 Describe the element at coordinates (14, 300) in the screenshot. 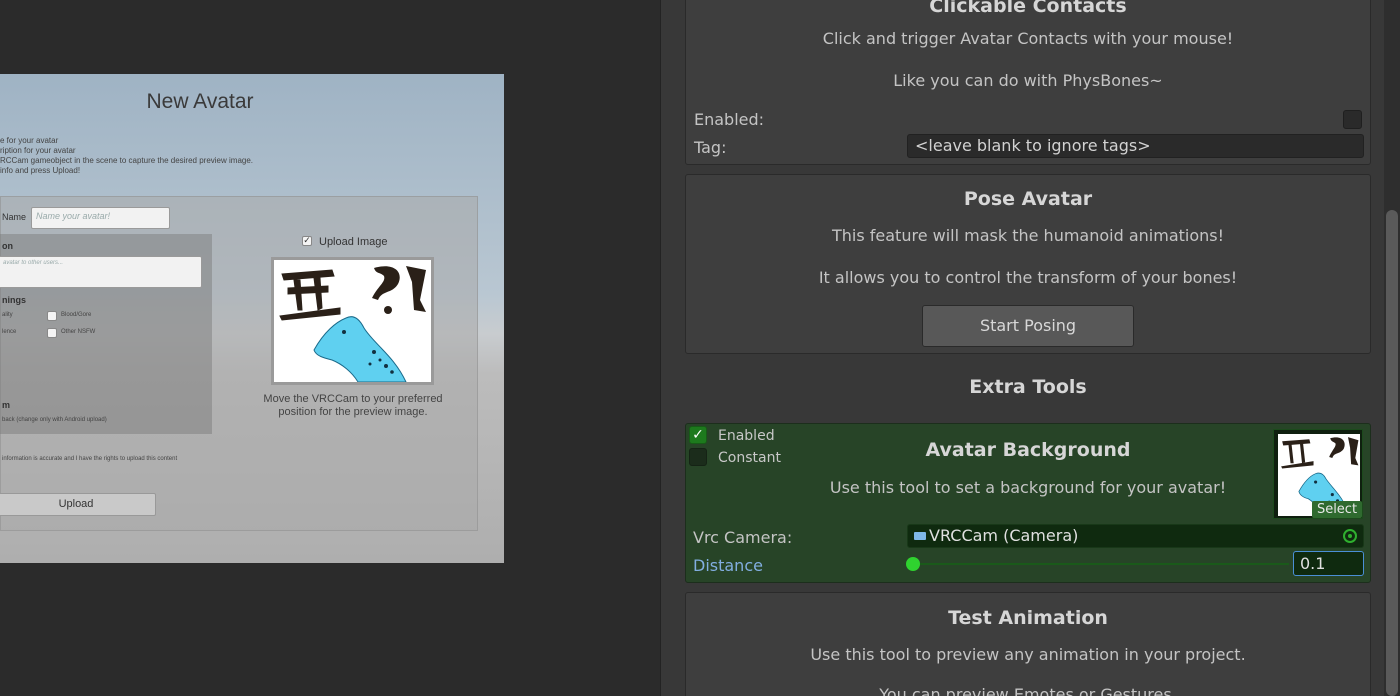

I see `content-warnings-label: nings` at that location.